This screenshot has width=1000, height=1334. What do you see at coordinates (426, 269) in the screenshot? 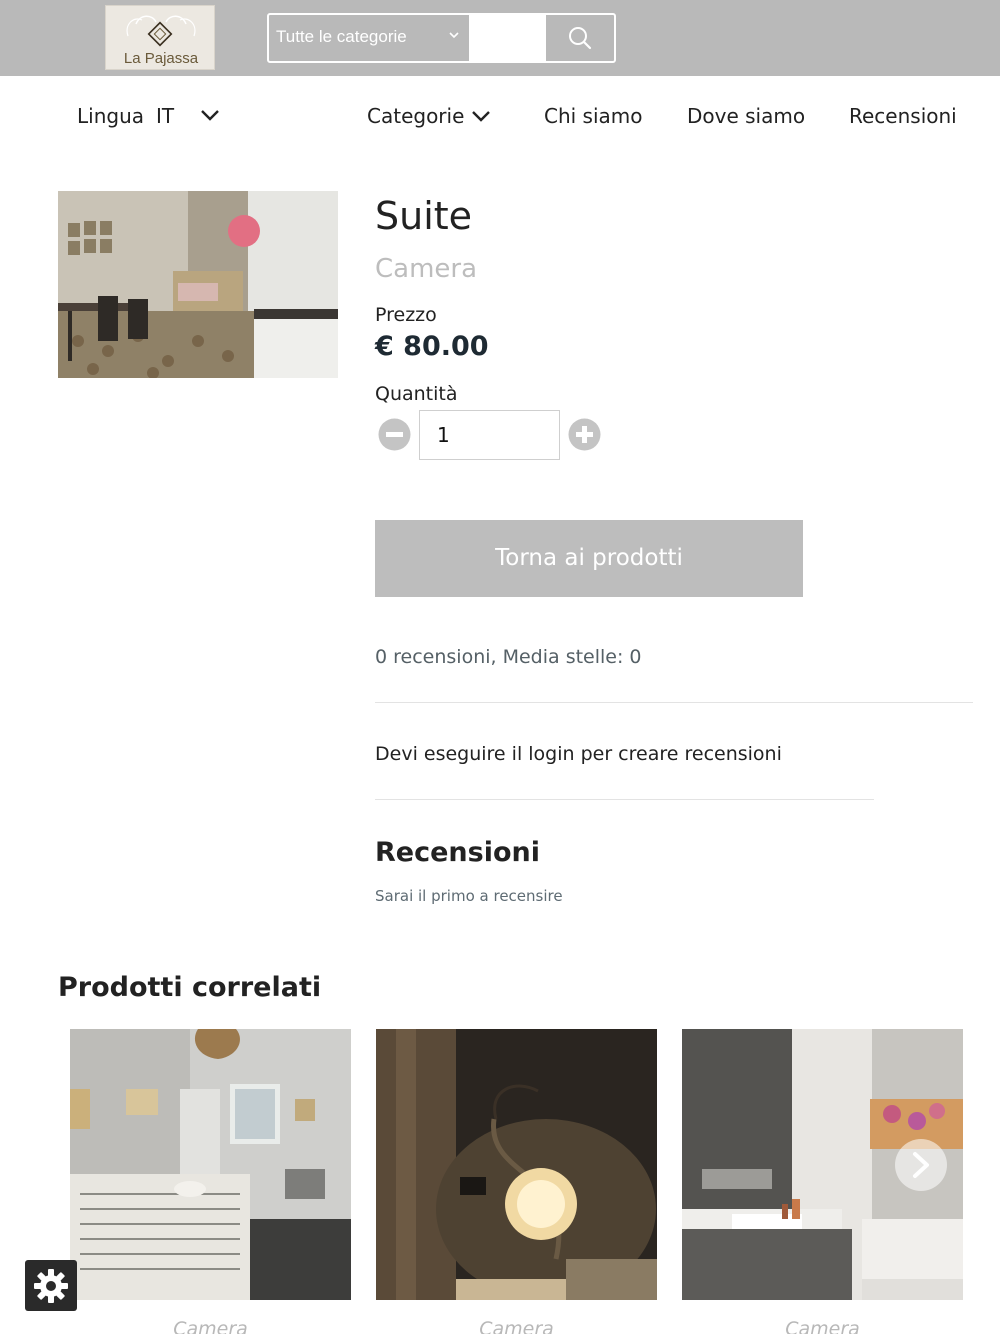
I see `product-category: Camera` at bounding box center [426, 269].